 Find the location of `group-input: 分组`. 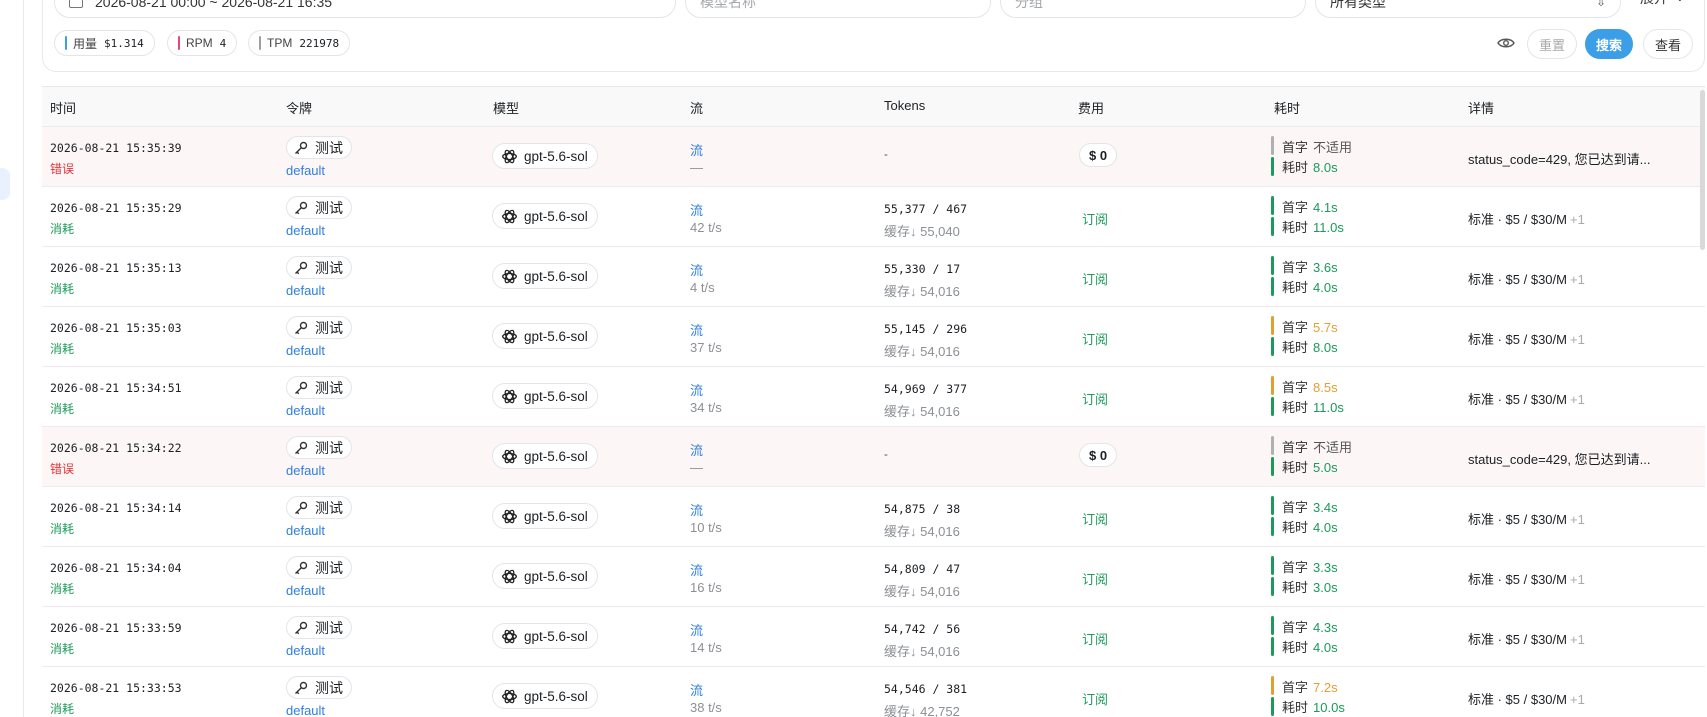

group-input: 分组 is located at coordinates (1153, 9).